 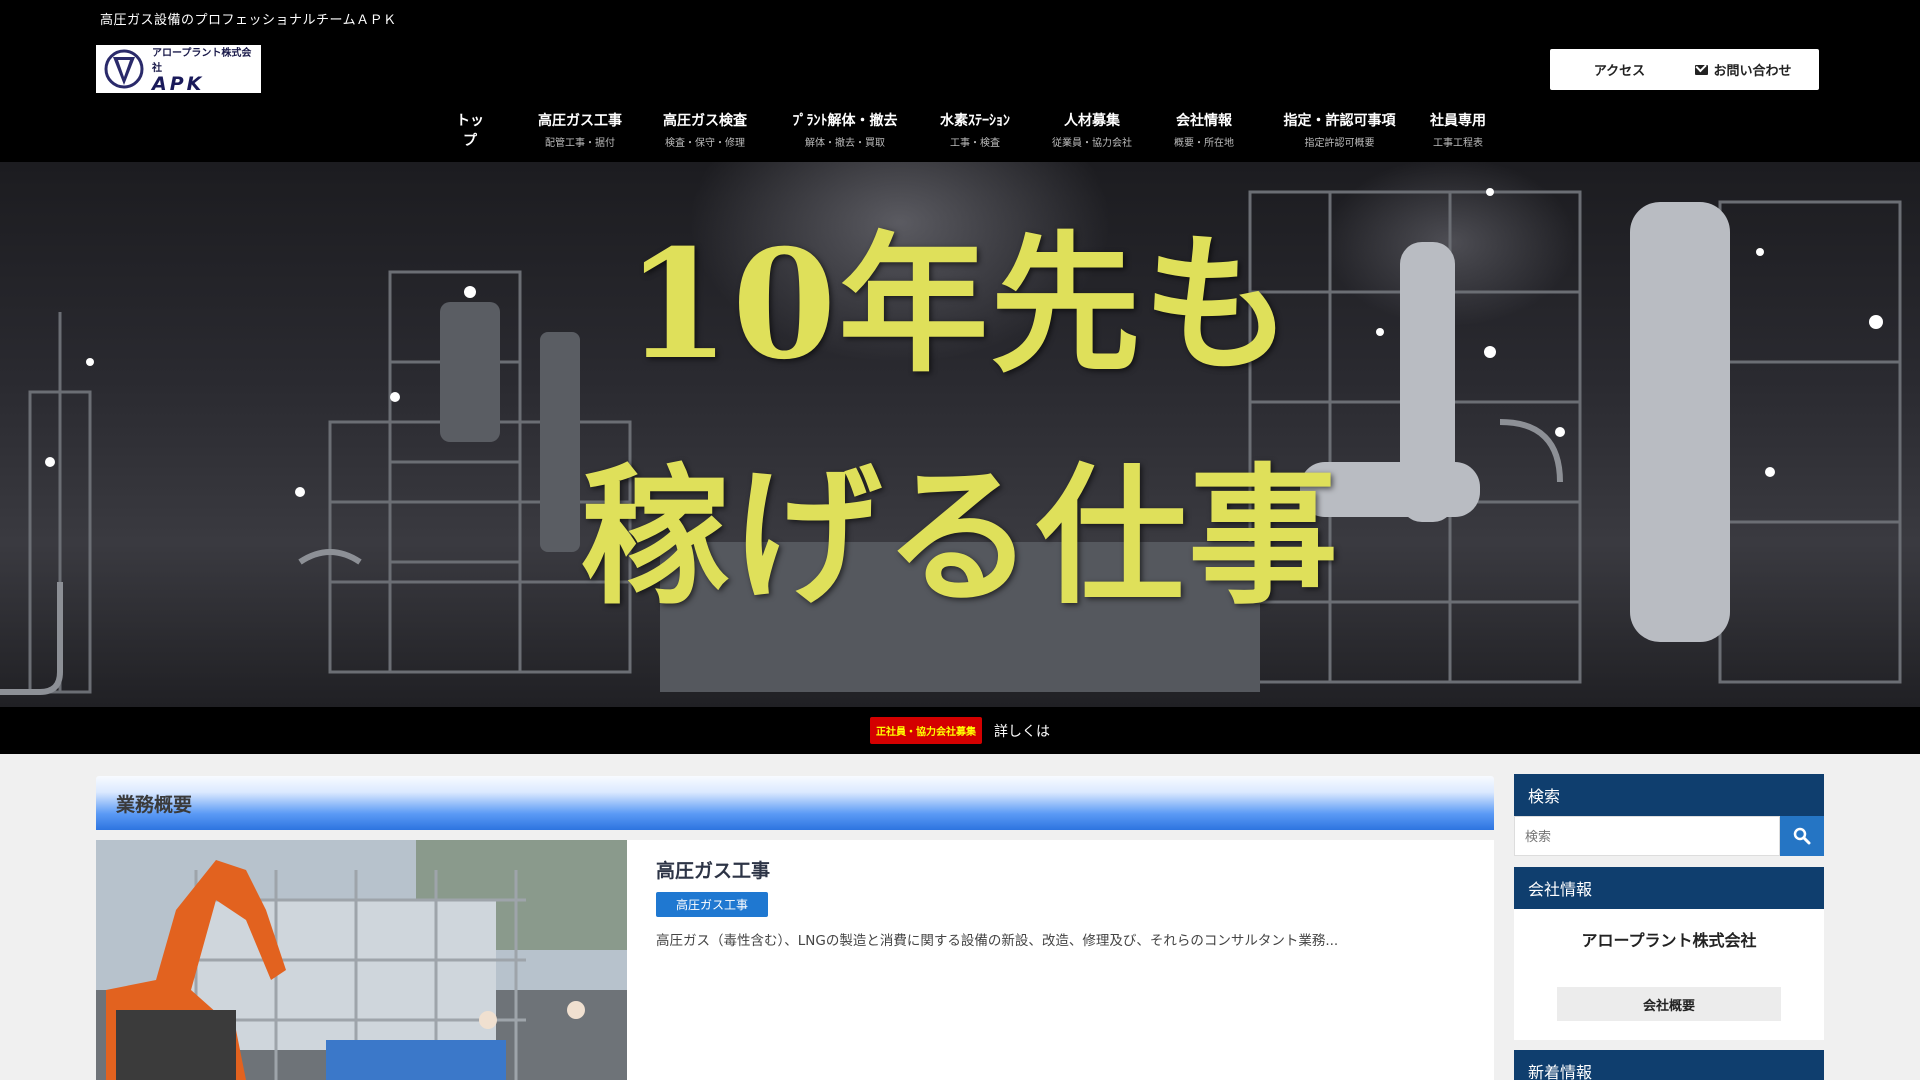 I want to click on company-overview-button: 会社概要, so click(x=1669, y=1004).